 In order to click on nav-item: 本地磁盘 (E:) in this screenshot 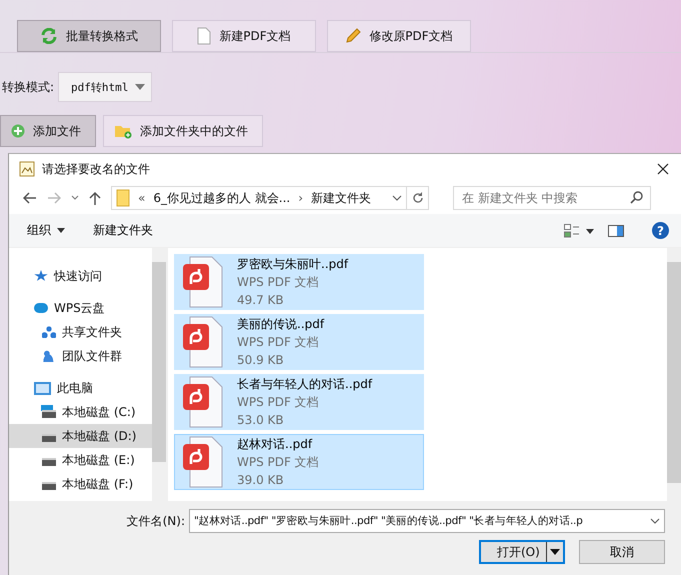, I will do `click(80, 460)`.